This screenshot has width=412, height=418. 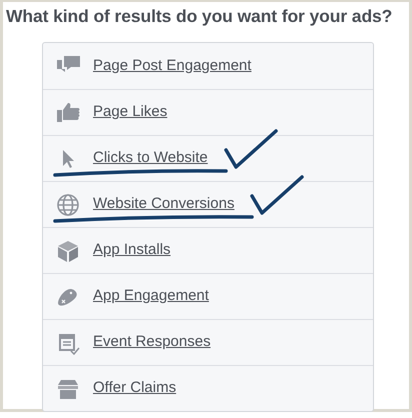 I want to click on option-link: Page Likes, so click(x=130, y=112).